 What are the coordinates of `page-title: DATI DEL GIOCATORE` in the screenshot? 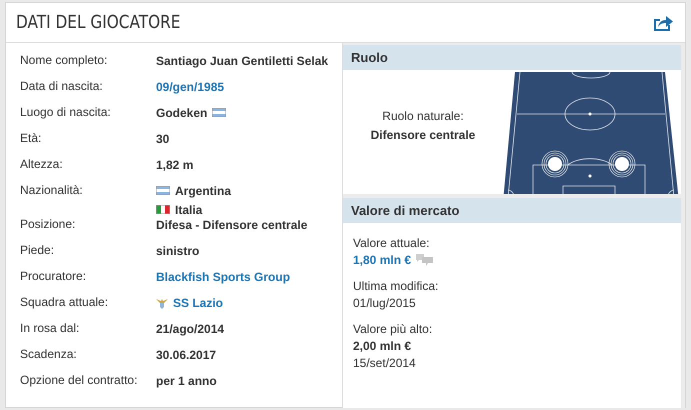 It's located at (98, 22).